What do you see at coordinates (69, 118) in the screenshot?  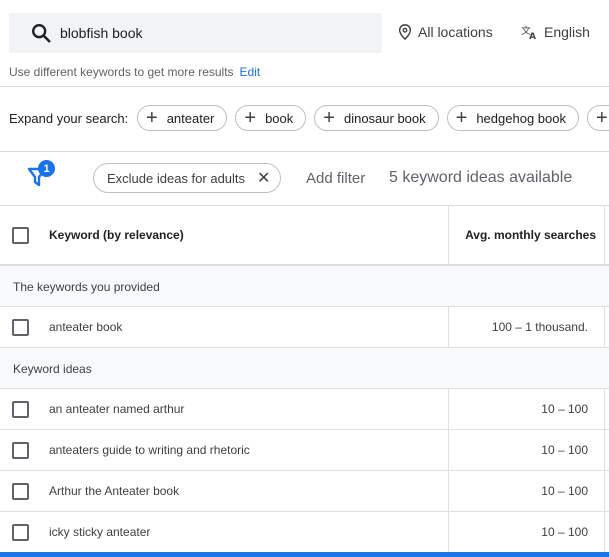 I see `expand-search-label: Expand your search:` at bounding box center [69, 118].